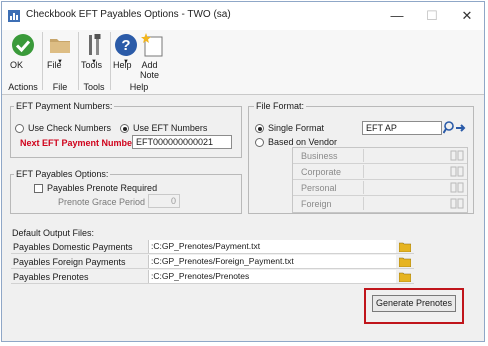 The width and height of the screenshot is (488, 346). I want to click on vendor-row-label: Business, so click(319, 156).